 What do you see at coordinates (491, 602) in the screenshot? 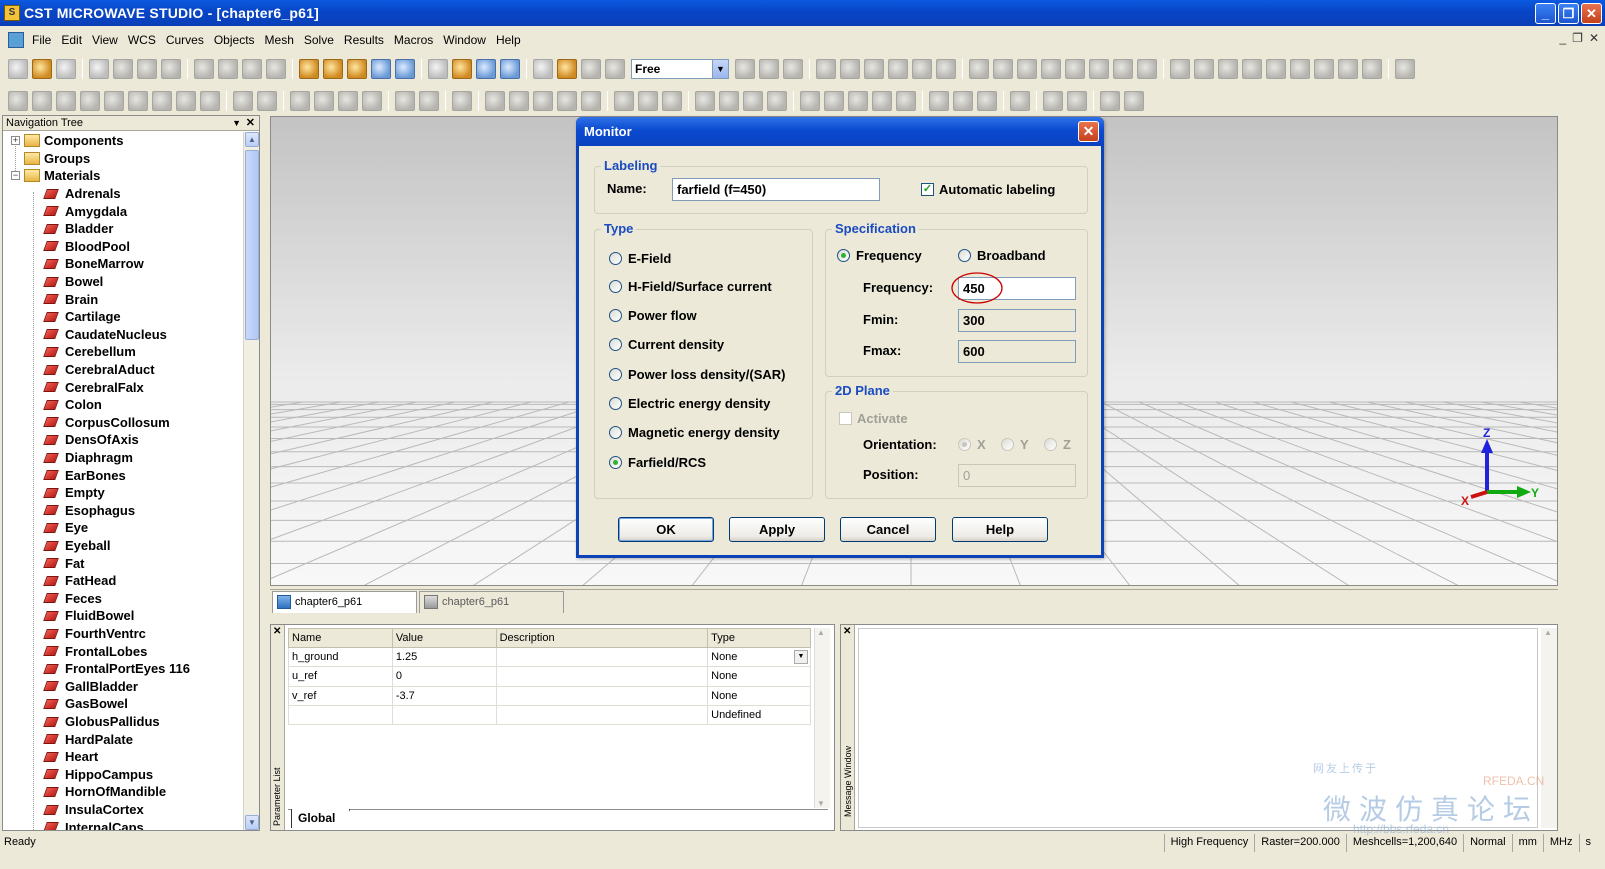
I see `tab-schematic: chapter6_p61` at bounding box center [491, 602].